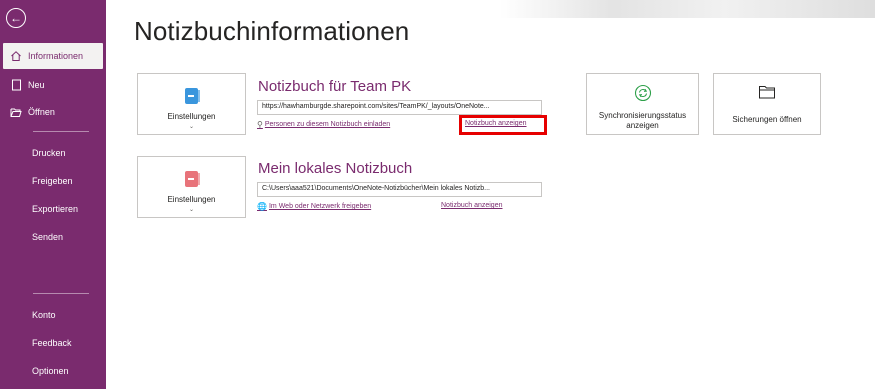 The height and width of the screenshot is (389, 875). I want to click on sidebar-item-exportieren: Exportieren, so click(55, 209).